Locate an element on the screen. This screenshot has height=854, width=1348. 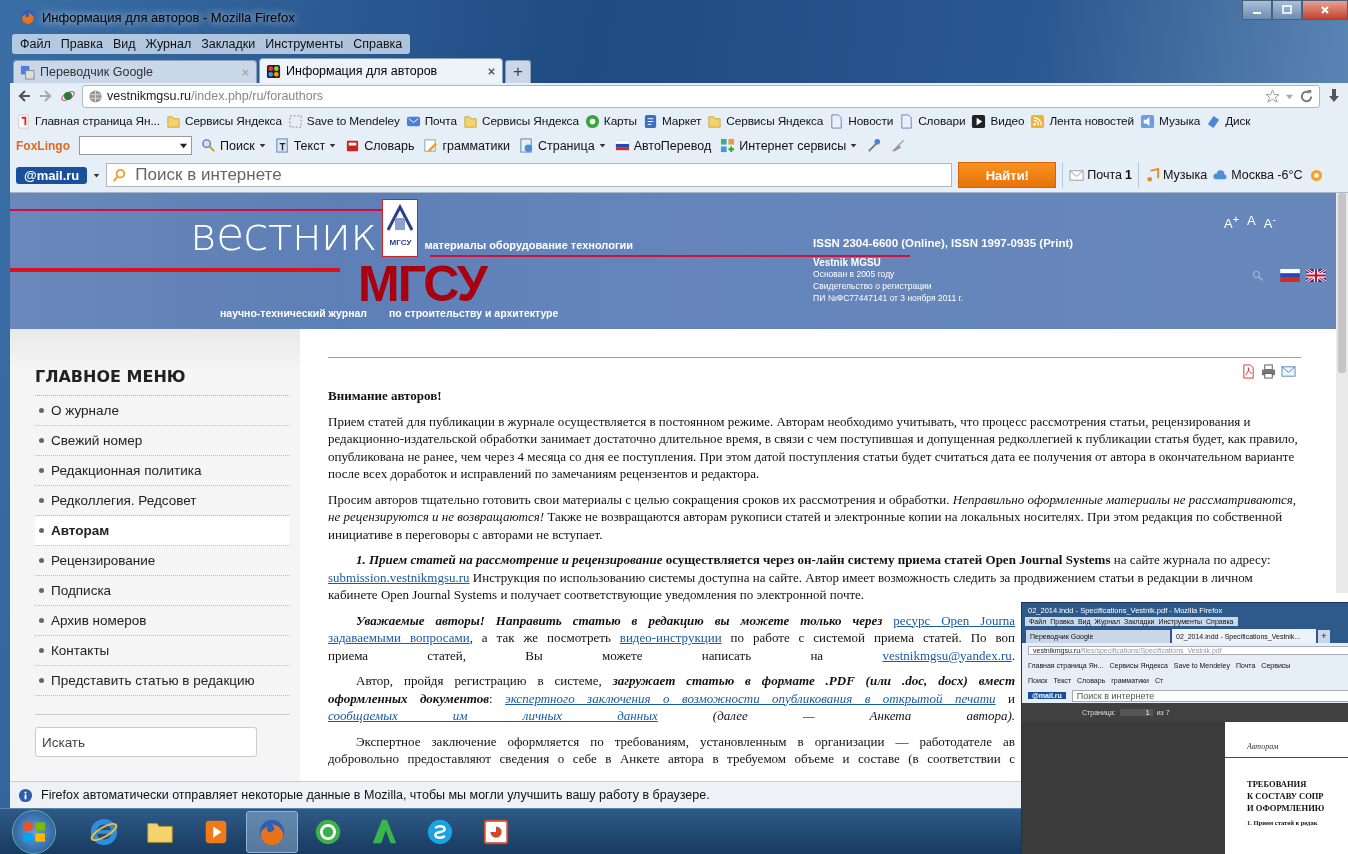
link: сообщаемых им личных данных is located at coordinates (493, 715).